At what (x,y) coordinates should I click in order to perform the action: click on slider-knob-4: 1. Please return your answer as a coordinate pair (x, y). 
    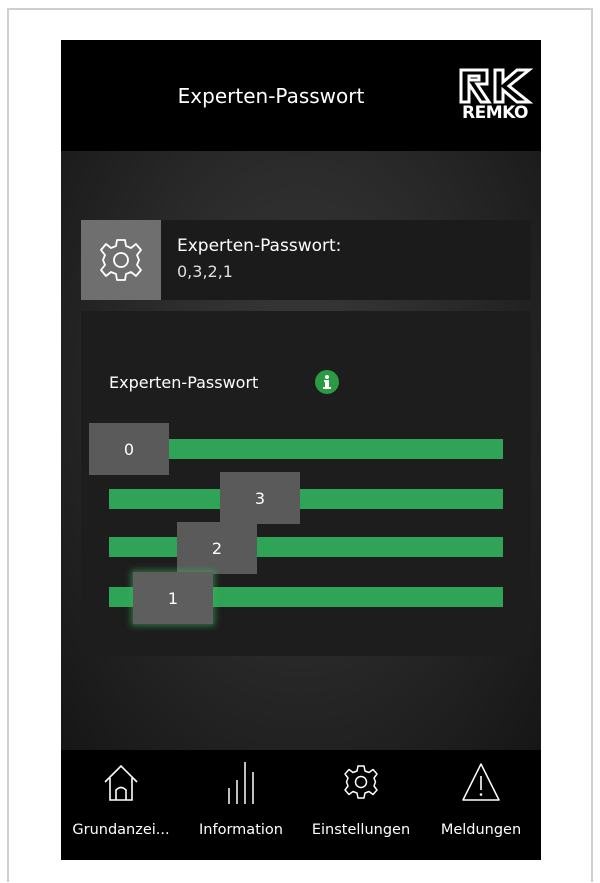
    Looking at the image, I should click on (173, 598).